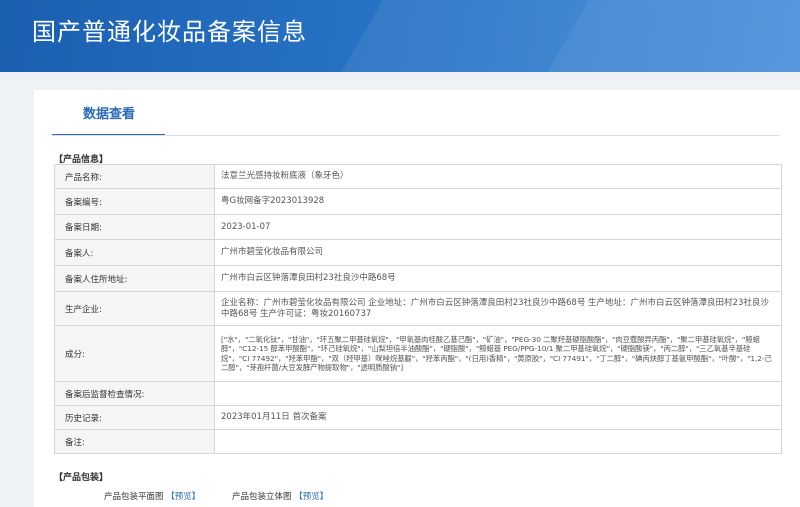 Image resolution: width=800 pixels, height=507 pixels. Describe the element at coordinates (498, 278) in the screenshot. I see `row-value: 广州市白云区钟落潭良田村23社良沙中路68号` at that location.